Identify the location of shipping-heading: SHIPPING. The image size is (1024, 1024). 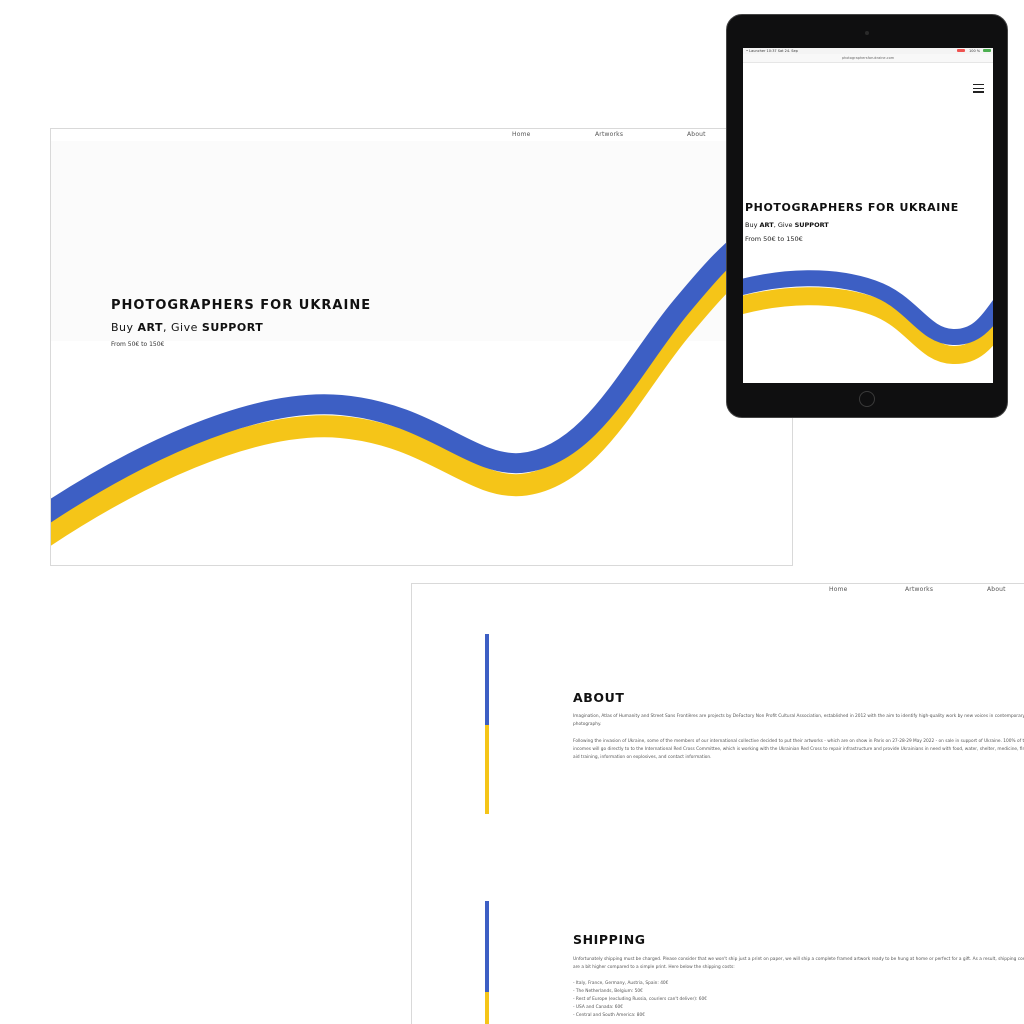
(609, 939).